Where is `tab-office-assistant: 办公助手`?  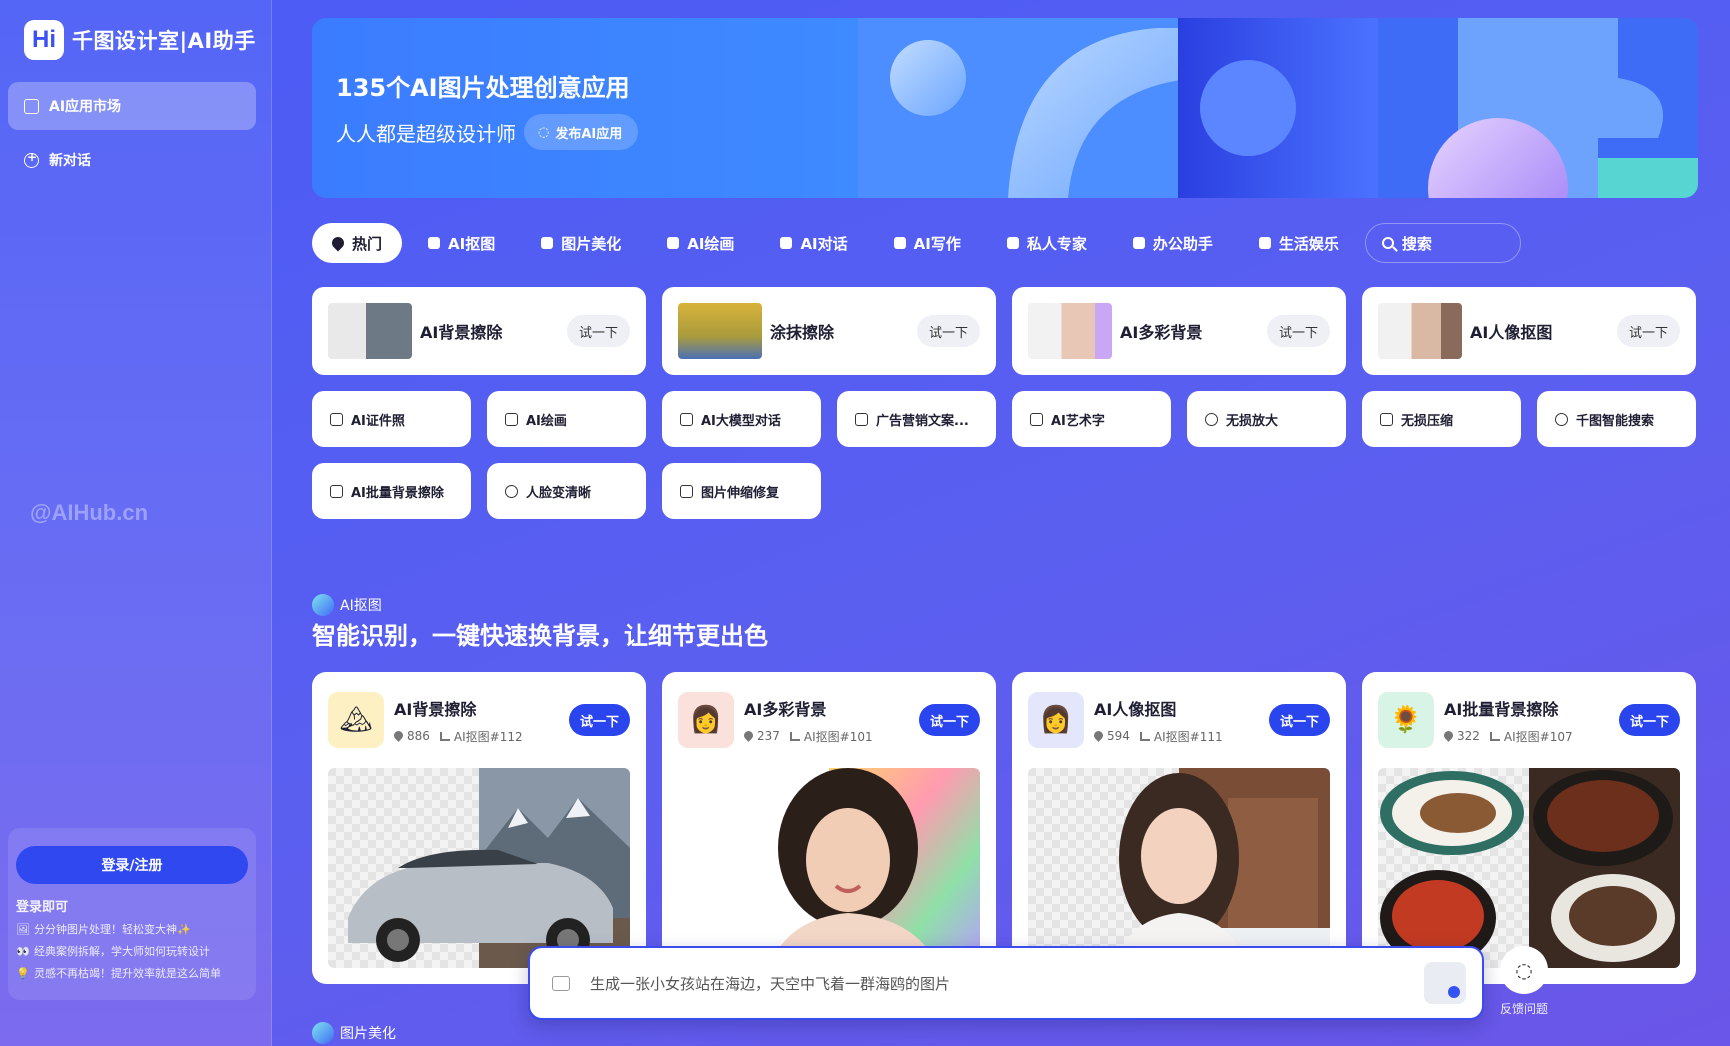 tab-office-assistant: 办公助手 is located at coordinates (1173, 243).